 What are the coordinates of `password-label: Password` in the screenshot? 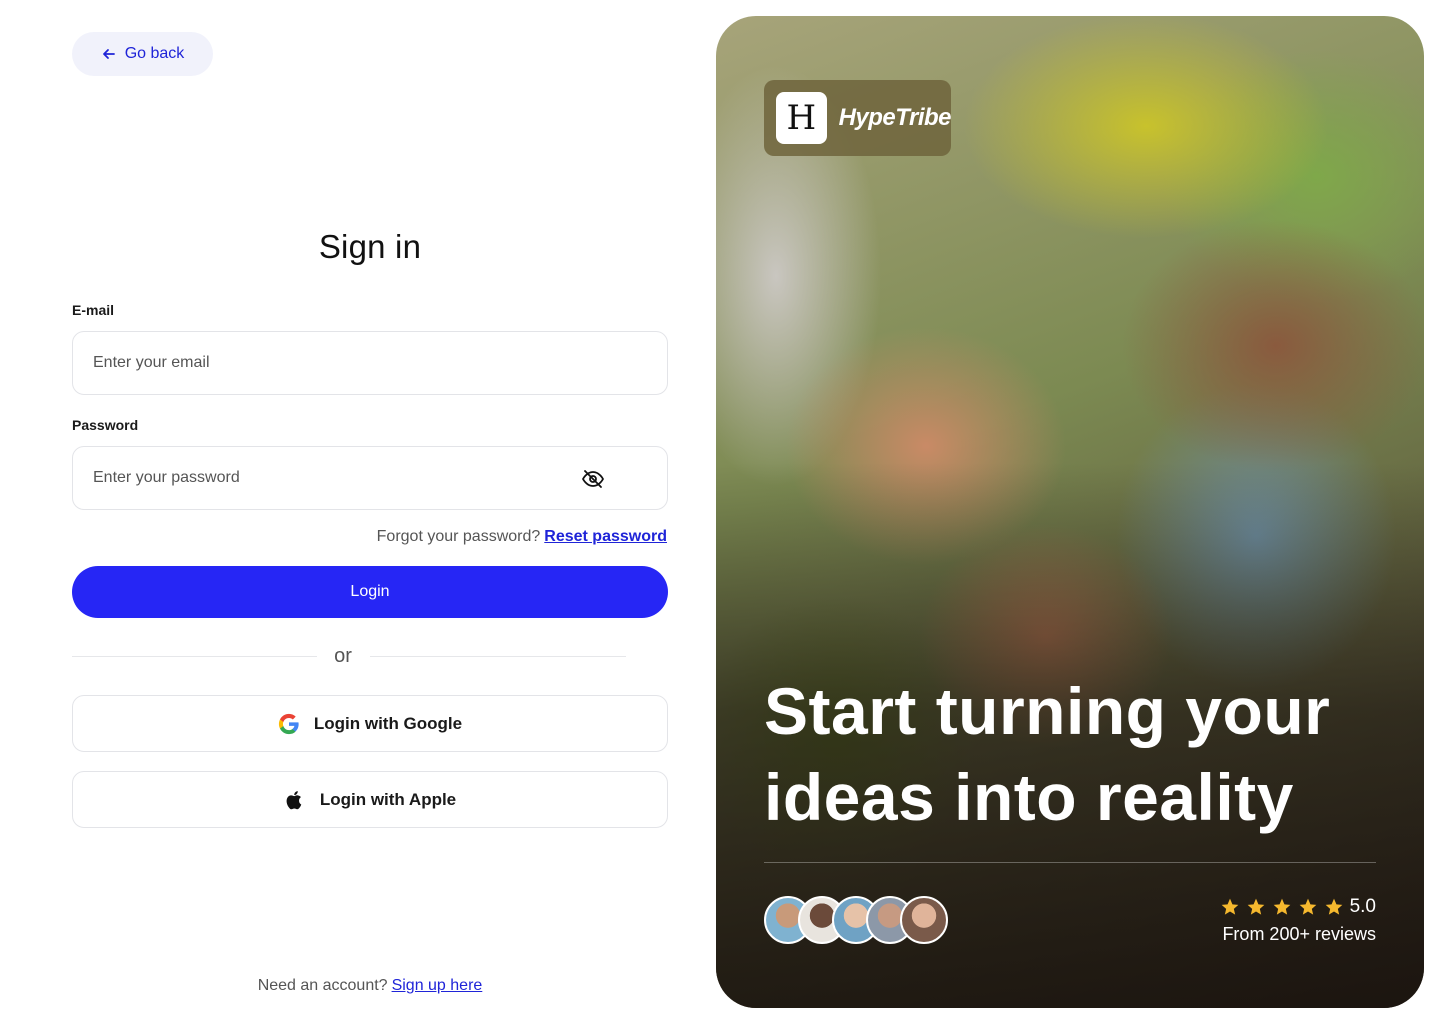 It's located at (105, 425).